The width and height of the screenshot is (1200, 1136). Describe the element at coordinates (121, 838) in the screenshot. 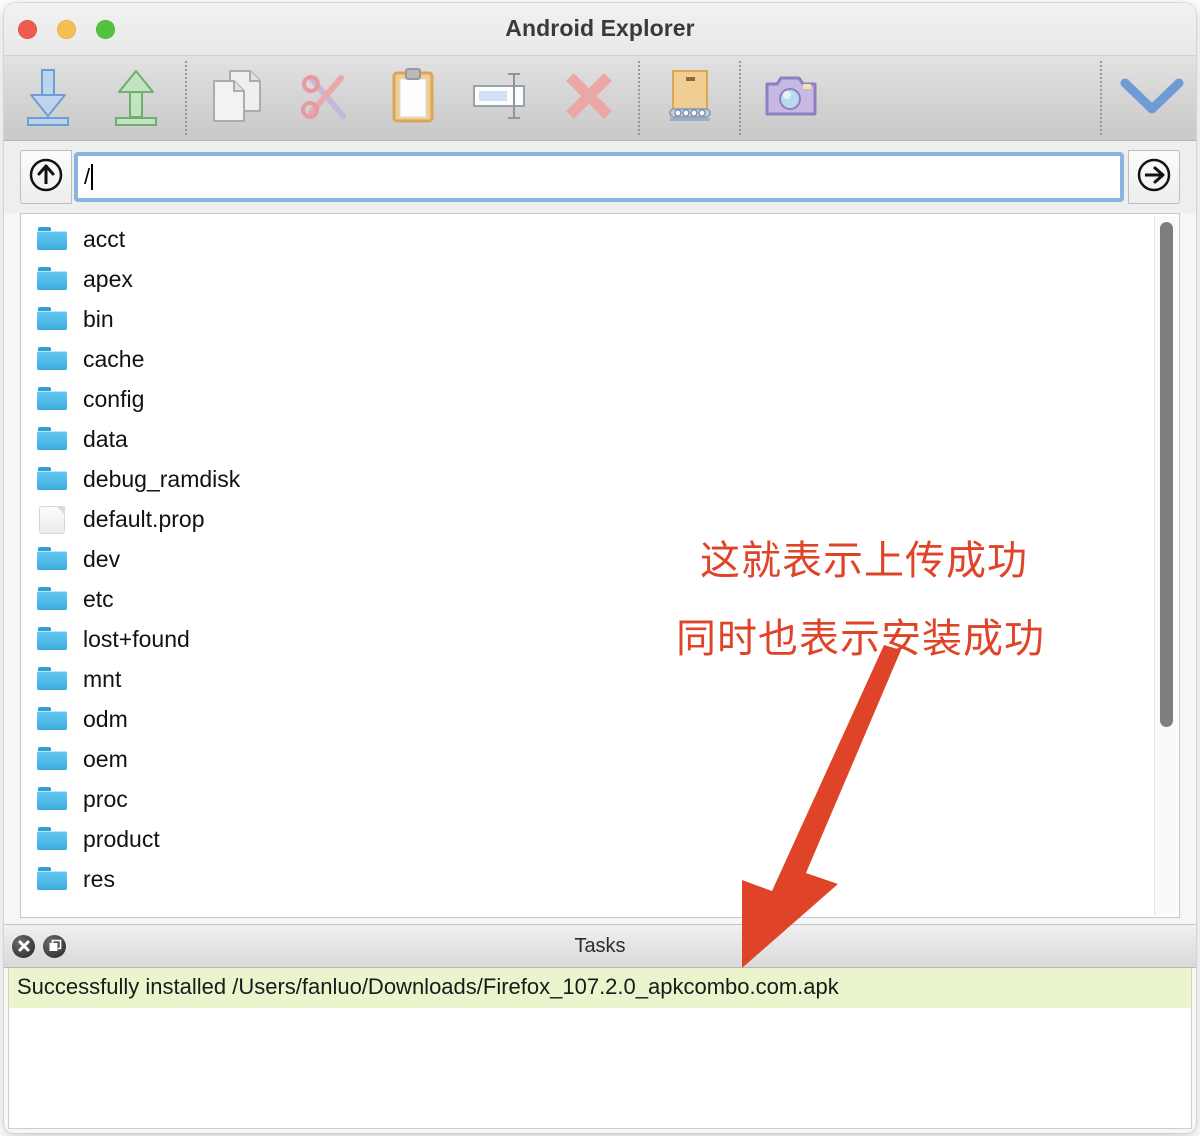

I see `file-list-item-label: product` at that location.